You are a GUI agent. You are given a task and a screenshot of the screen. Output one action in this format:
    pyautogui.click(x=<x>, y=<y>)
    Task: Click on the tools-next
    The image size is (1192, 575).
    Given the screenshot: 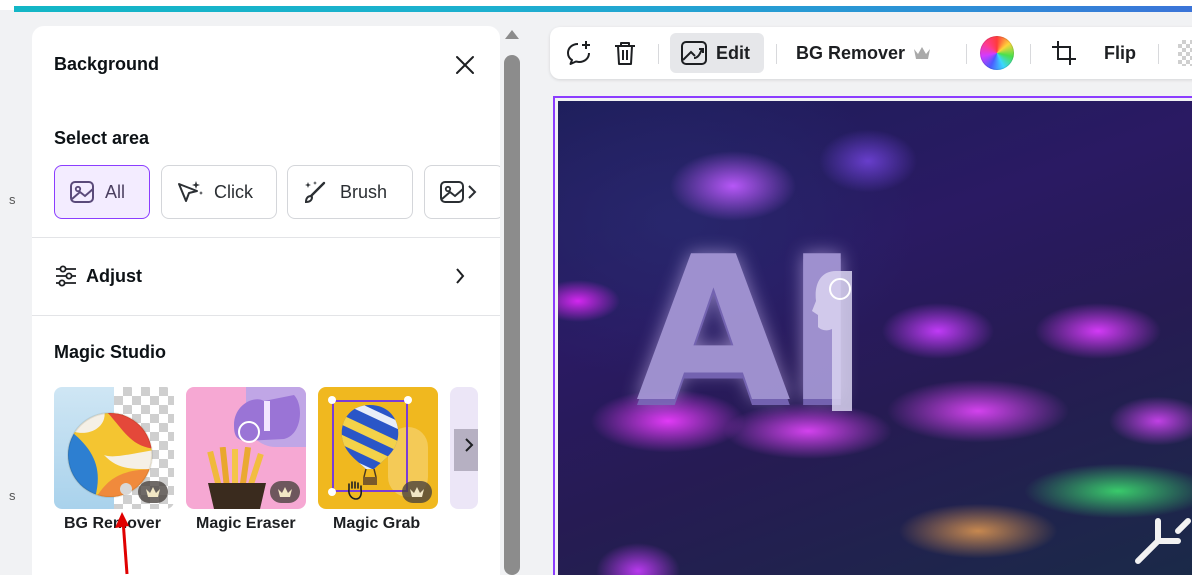 What is the action you would take?
    pyautogui.click(x=464, y=448)
    